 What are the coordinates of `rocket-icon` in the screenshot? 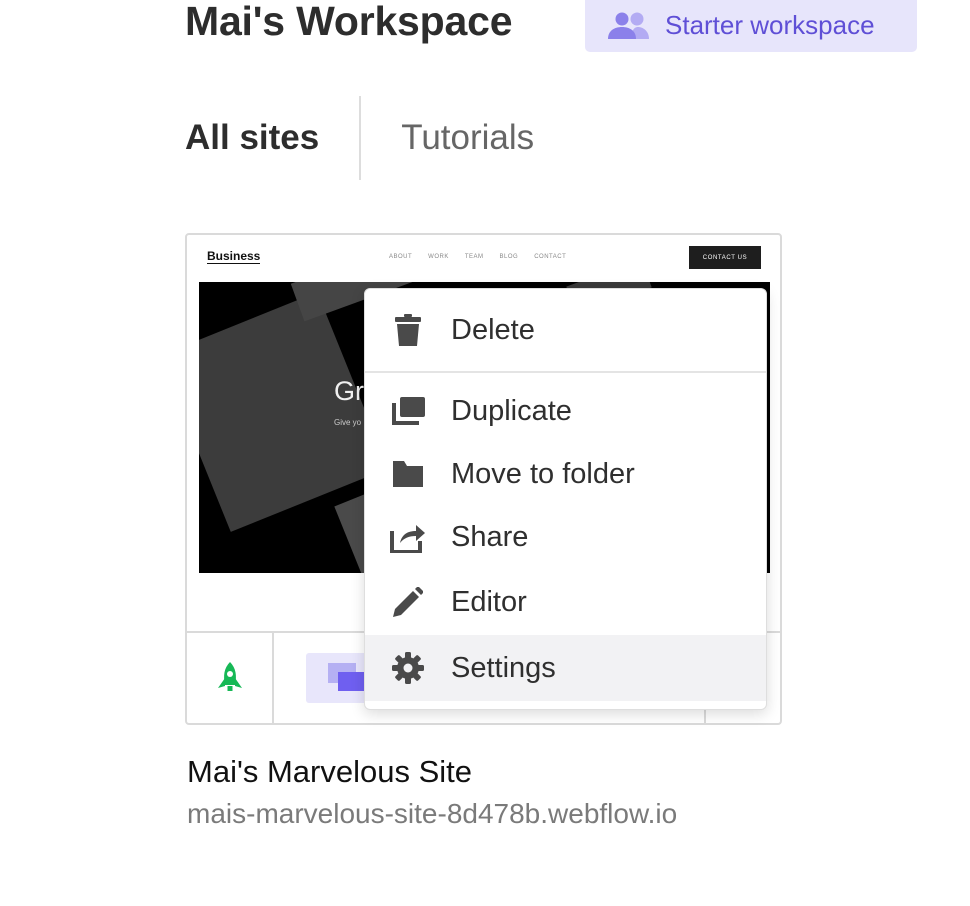 It's located at (229, 676).